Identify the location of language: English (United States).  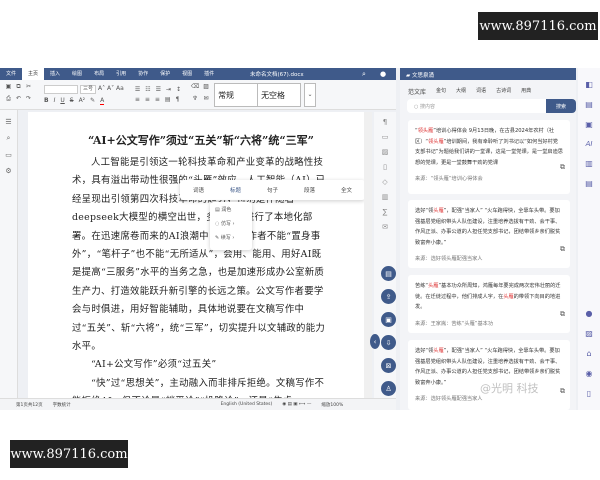
(247, 404).